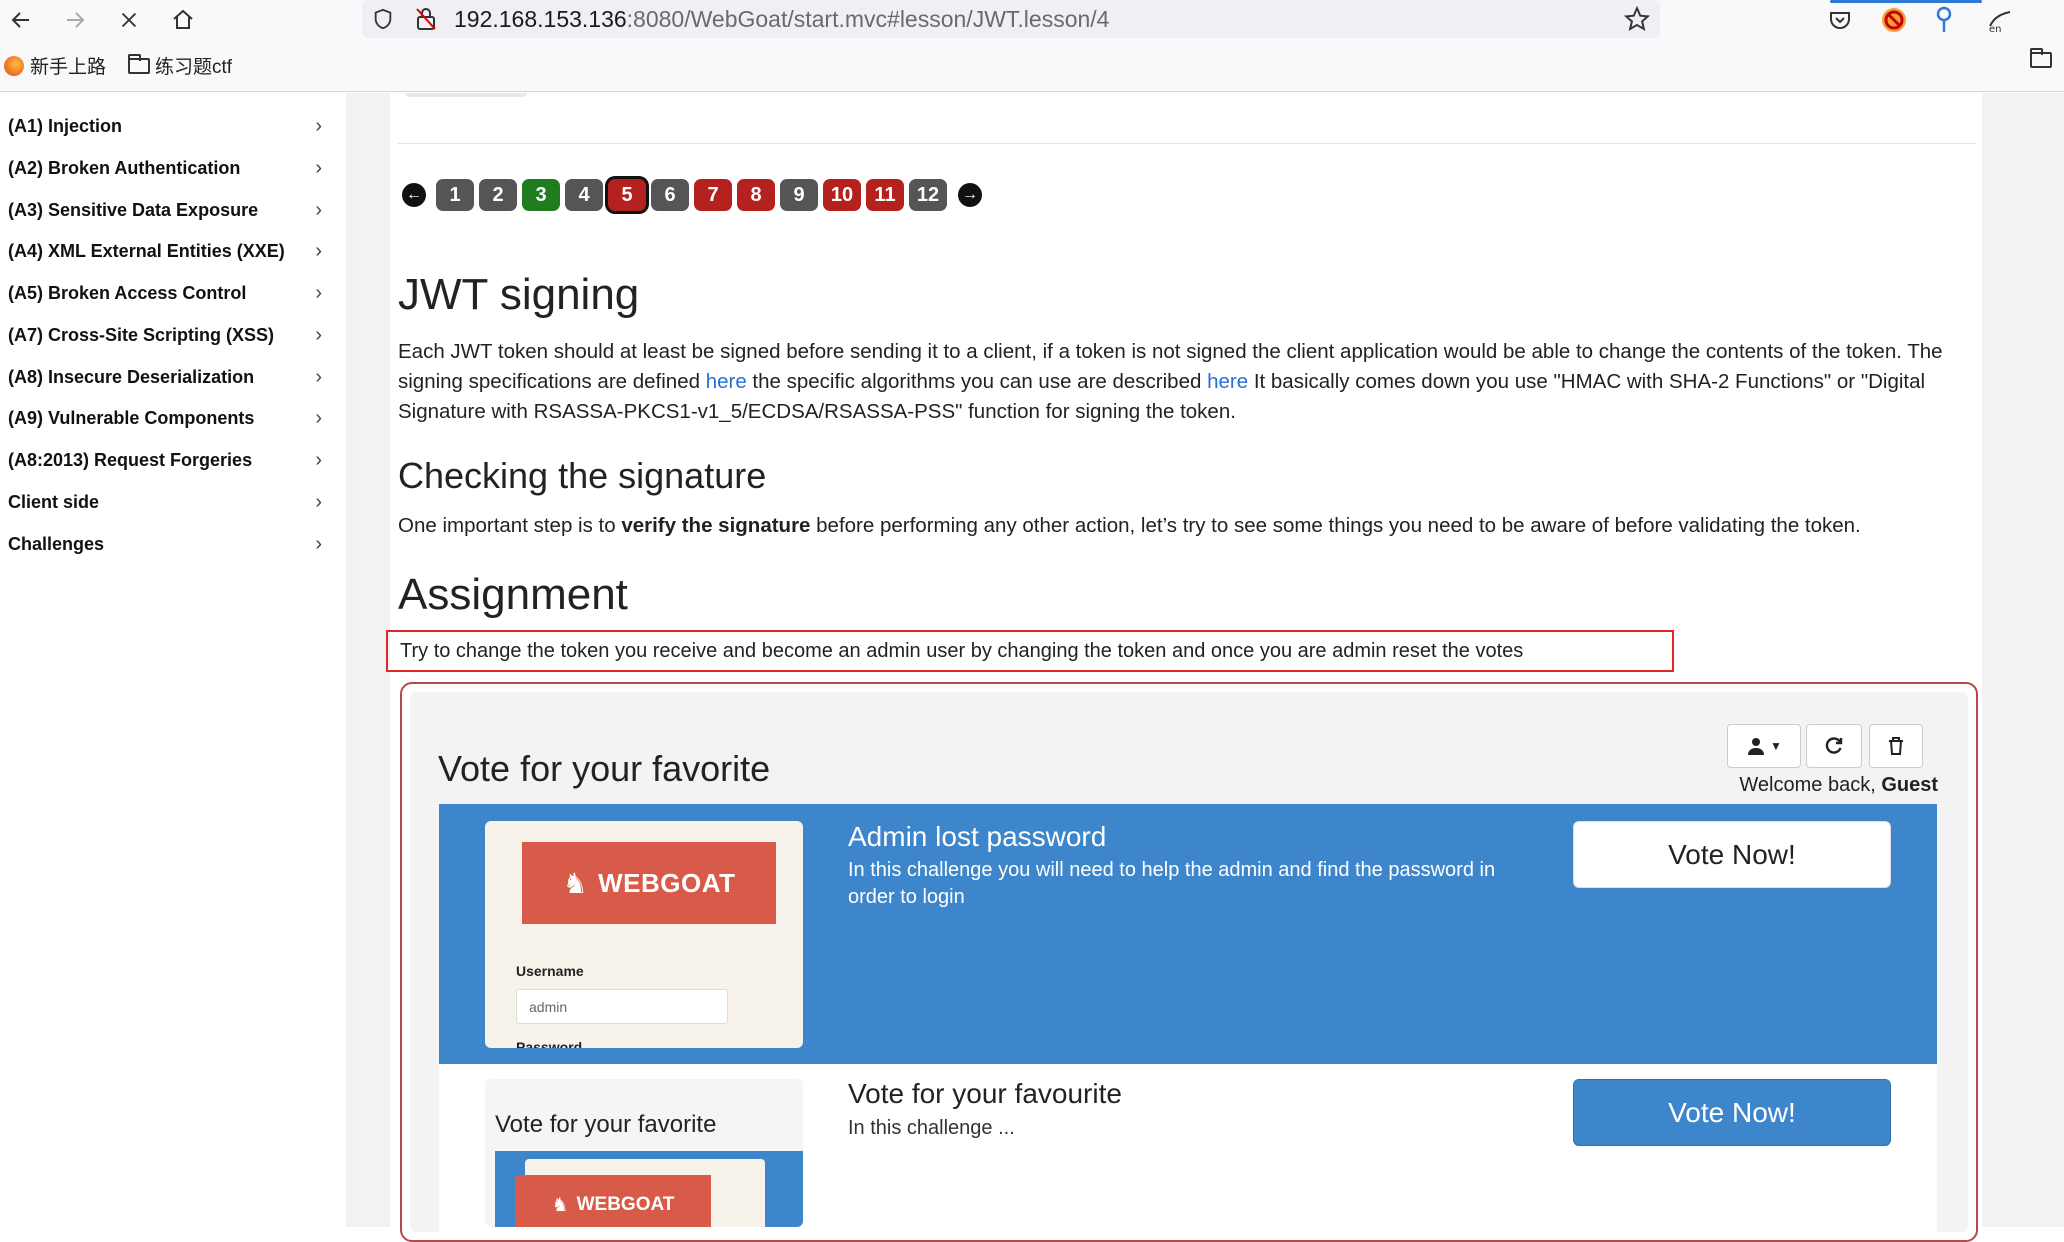 The height and width of the screenshot is (1242, 2064). What do you see at coordinates (606, 1124) in the screenshot?
I see `thumb-title: Vote for your favorite` at bounding box center [606, 1124].